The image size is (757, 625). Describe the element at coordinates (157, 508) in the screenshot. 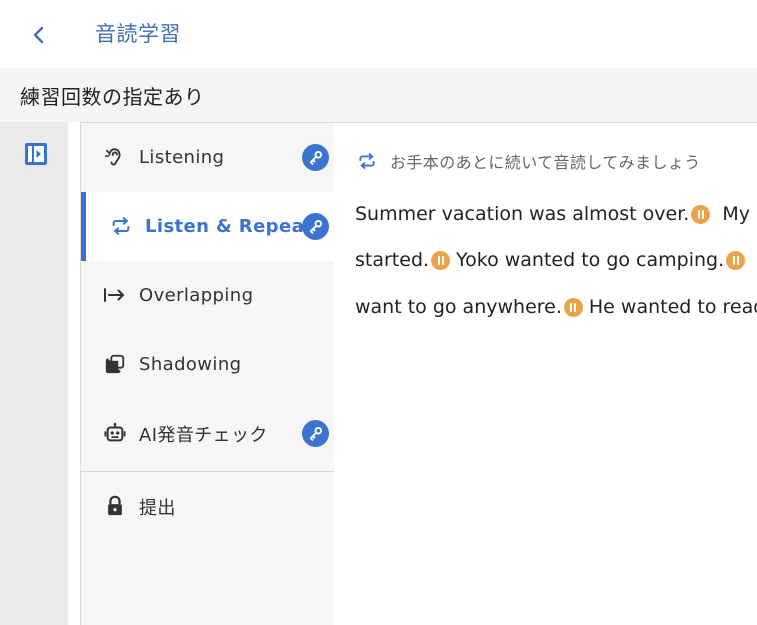

I see `menu-item-label: 提出` at that location.